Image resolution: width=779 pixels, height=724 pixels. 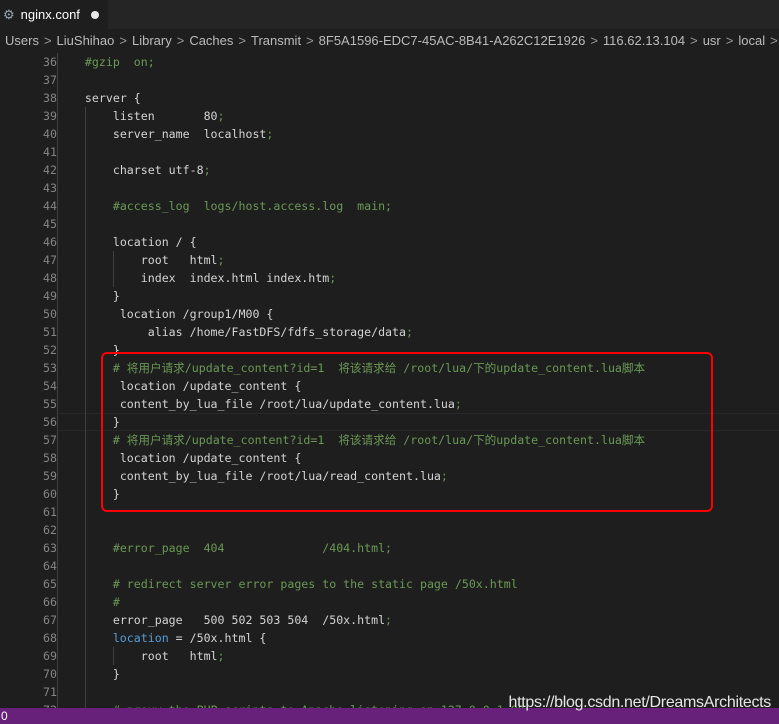 I want to click on code-line: 45, so click(x=389, y=224).